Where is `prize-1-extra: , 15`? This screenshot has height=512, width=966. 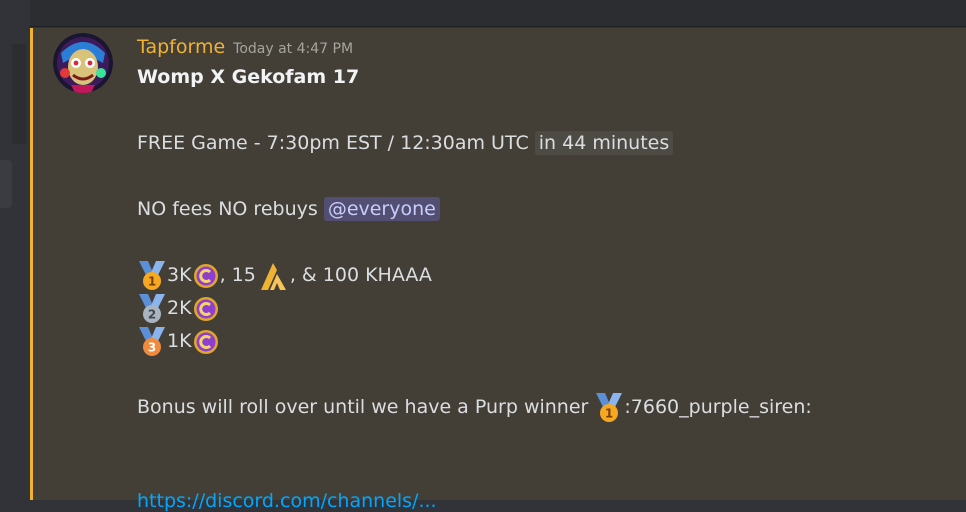 prize-1-extra: , 15 is located at coordinates (237, 275).